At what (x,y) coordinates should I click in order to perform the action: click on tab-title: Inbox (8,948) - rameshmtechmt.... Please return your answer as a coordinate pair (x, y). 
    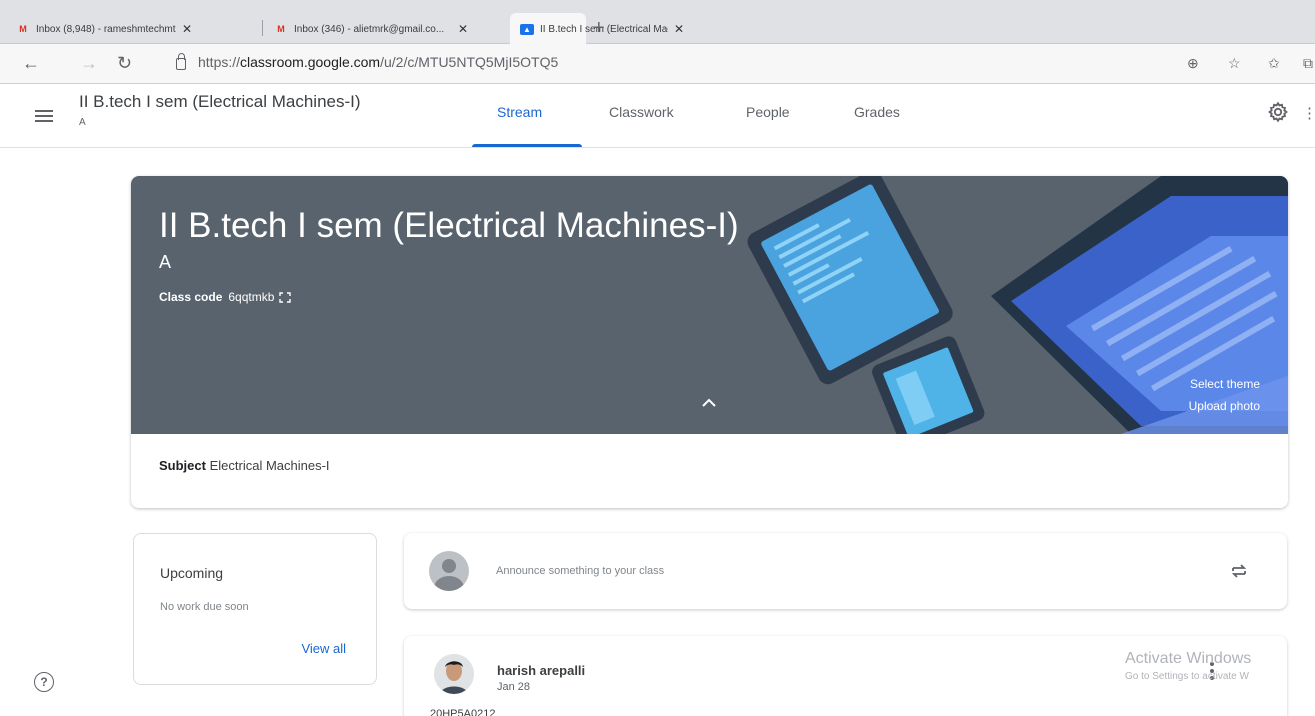
    Looking at the image, I should click on (106, 29).